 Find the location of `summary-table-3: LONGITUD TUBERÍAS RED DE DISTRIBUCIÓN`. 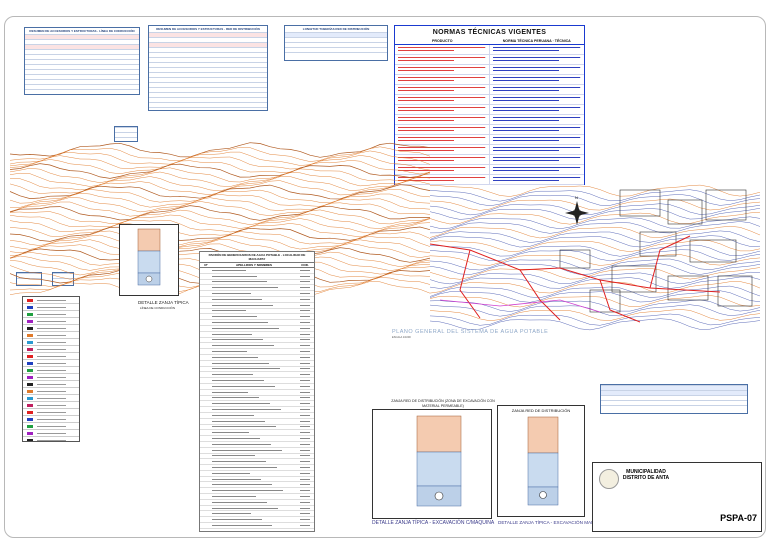

summary-table-3: LONGITUD TUBERÍAS RED DE DISTRIBUCIÓN is located at coordinates (336, 43).